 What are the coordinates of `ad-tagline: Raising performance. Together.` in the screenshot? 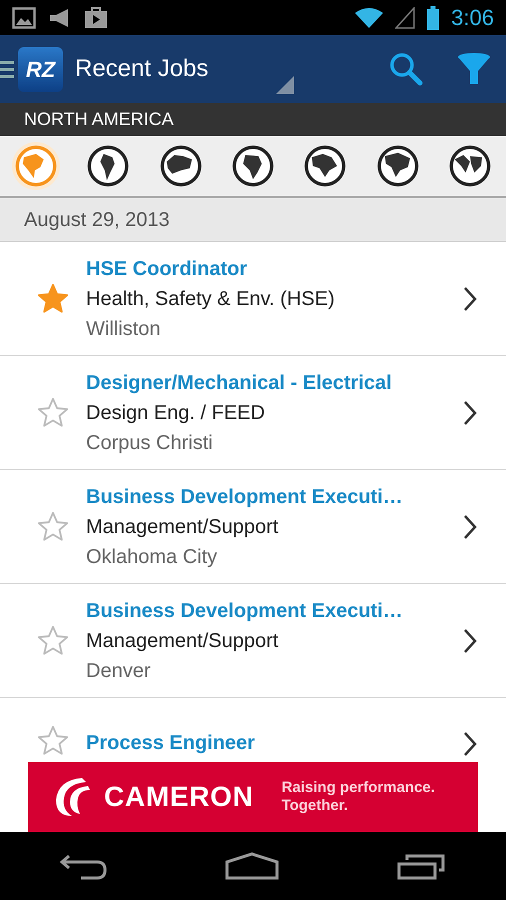 It's located at (359, 797).